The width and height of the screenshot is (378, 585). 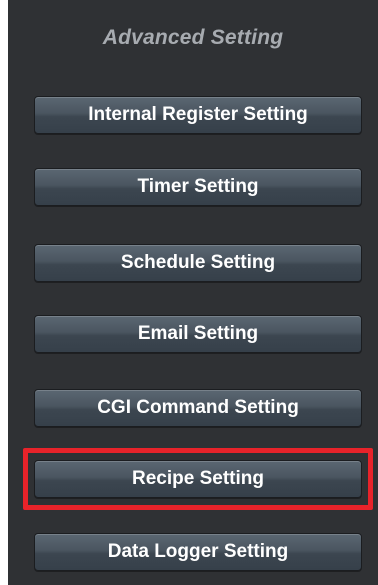 I want to click on cgi-command-setting-button: CGI Command Setting, so click(x=198, y=408).